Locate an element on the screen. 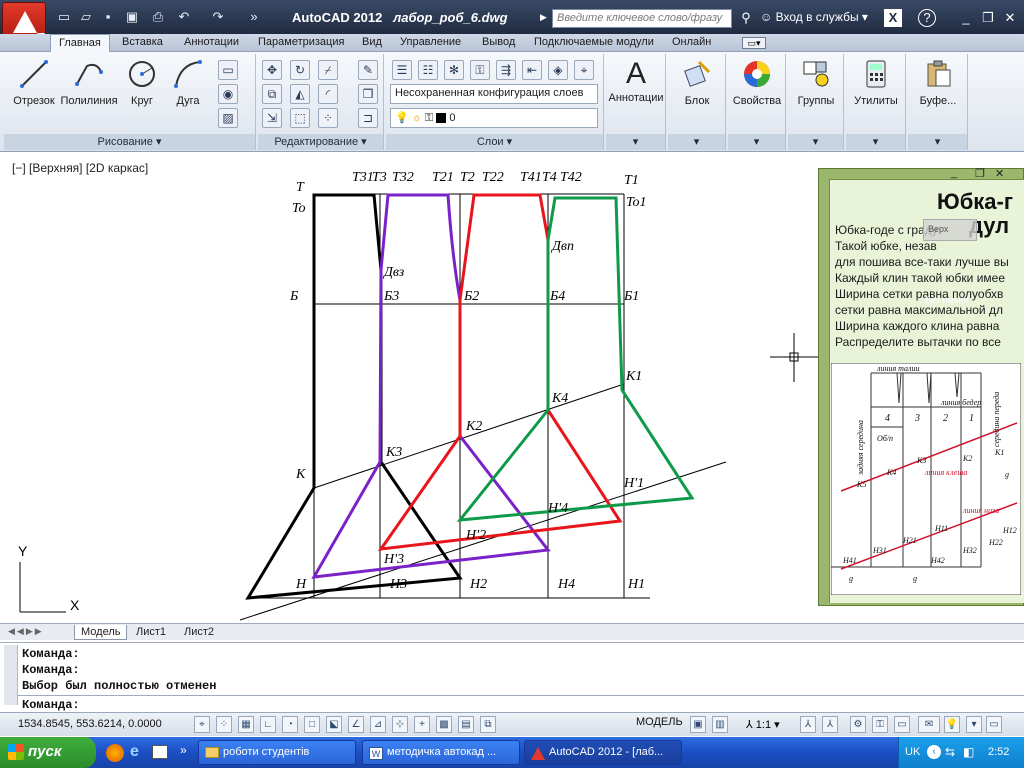 This screenshot has height=768, width=1024. clock: 2:52 is located at coordinates (998, 752).